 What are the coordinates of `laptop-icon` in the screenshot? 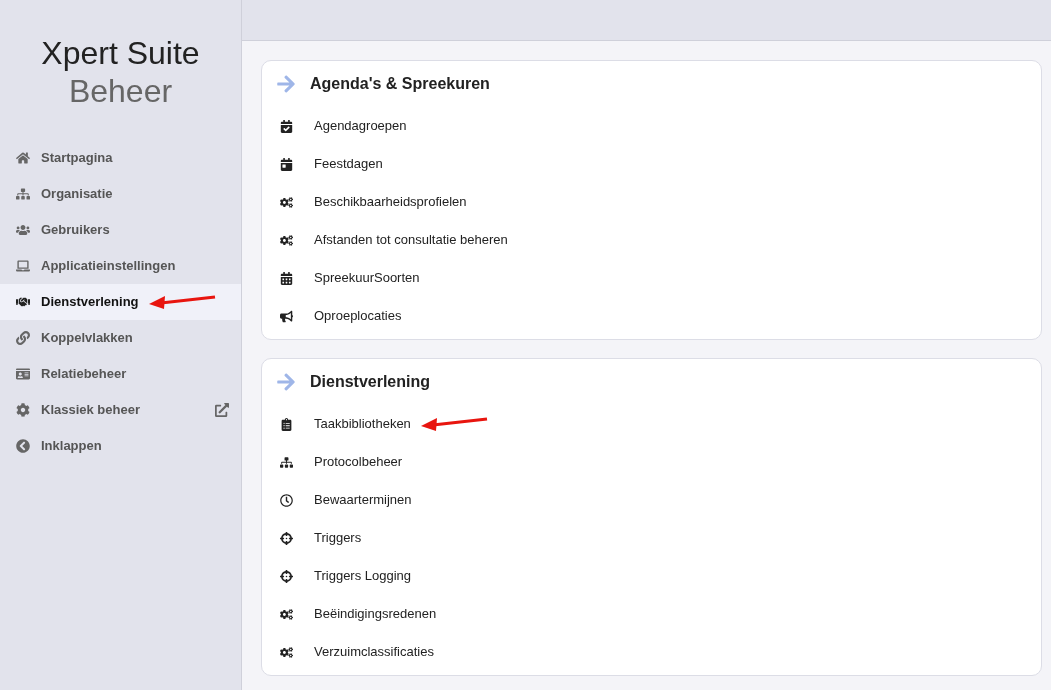 It's located at (23, 266).